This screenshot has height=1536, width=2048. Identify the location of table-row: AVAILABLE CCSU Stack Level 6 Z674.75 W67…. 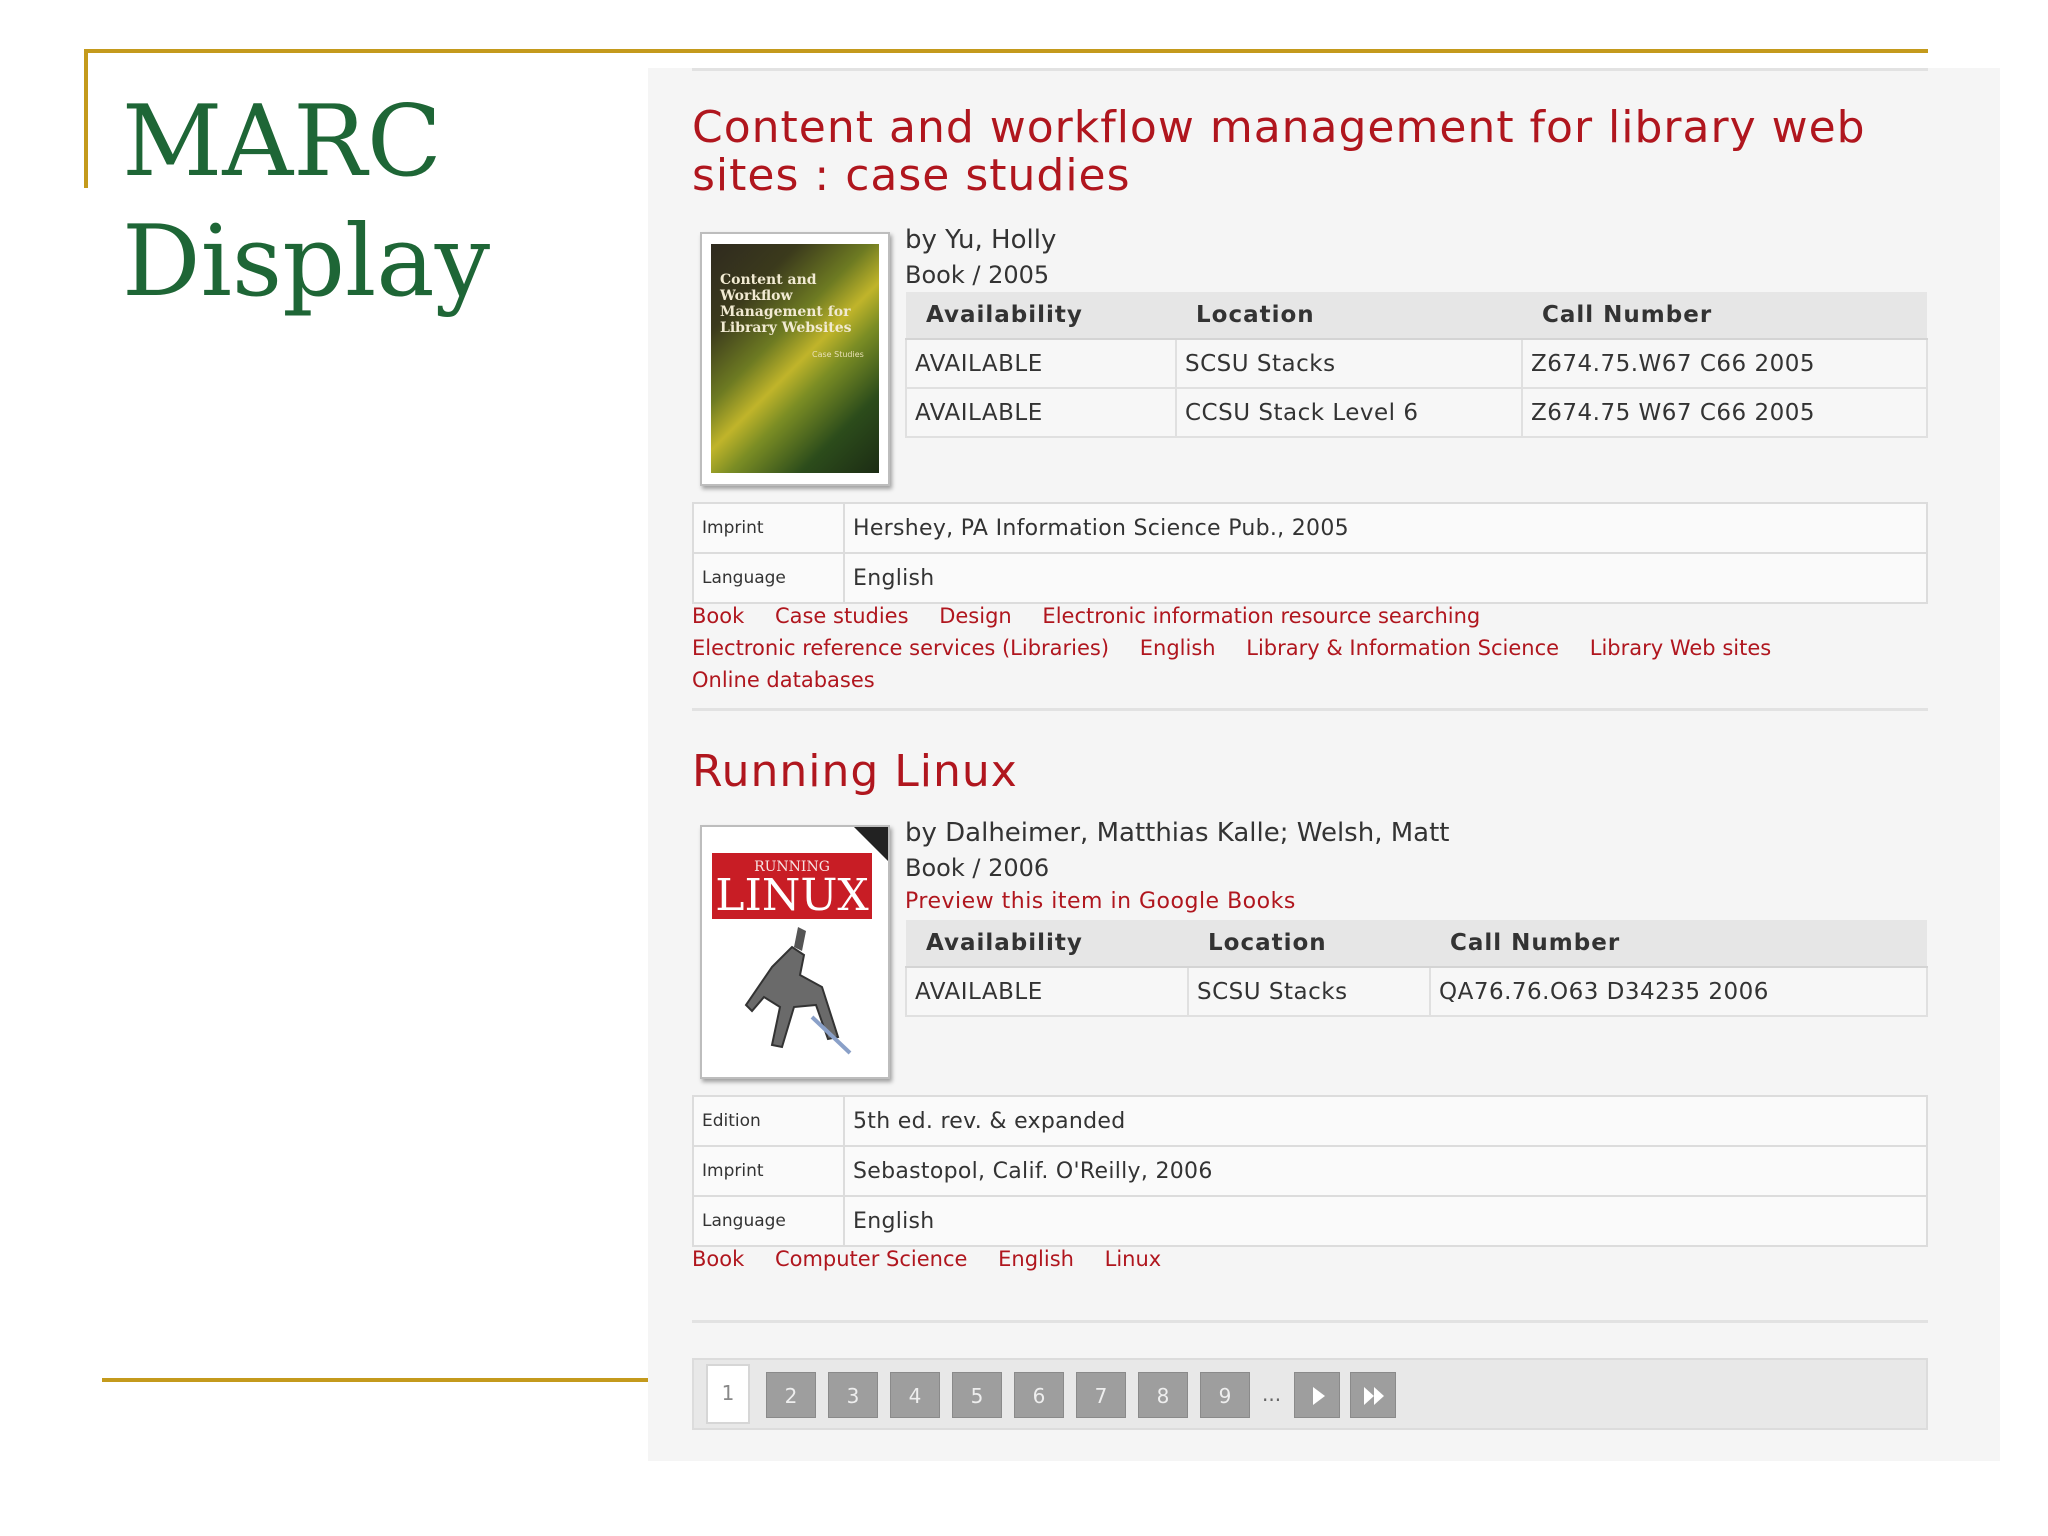
(1416, 412).